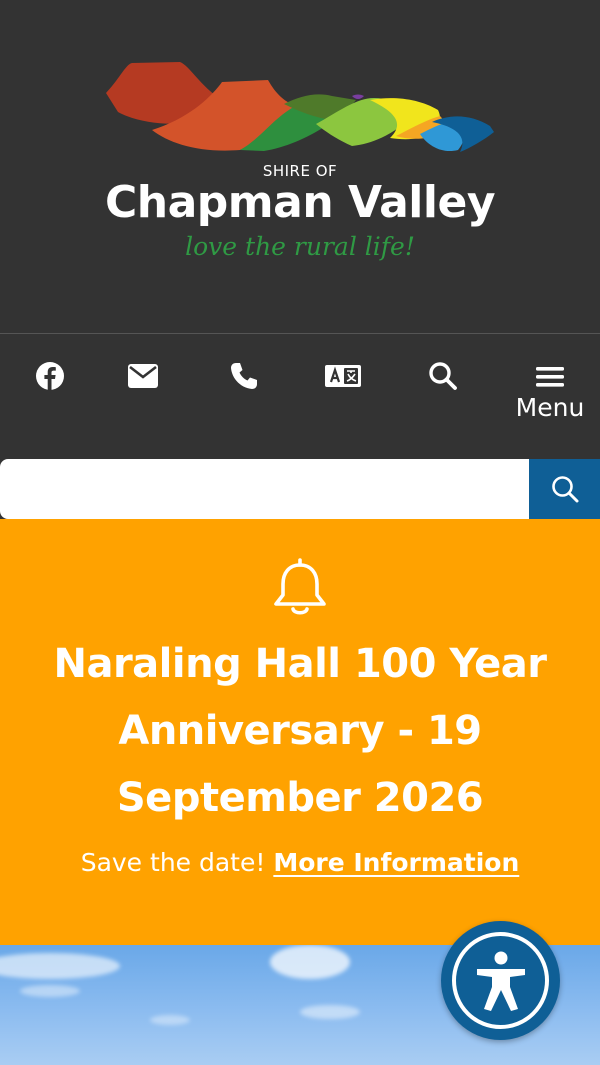 This screenshot has width=600, height=1065. What do you see at coordinates (300, 586) in the screenshot?
I see `bell-icon` at bounding box center [300, 586].